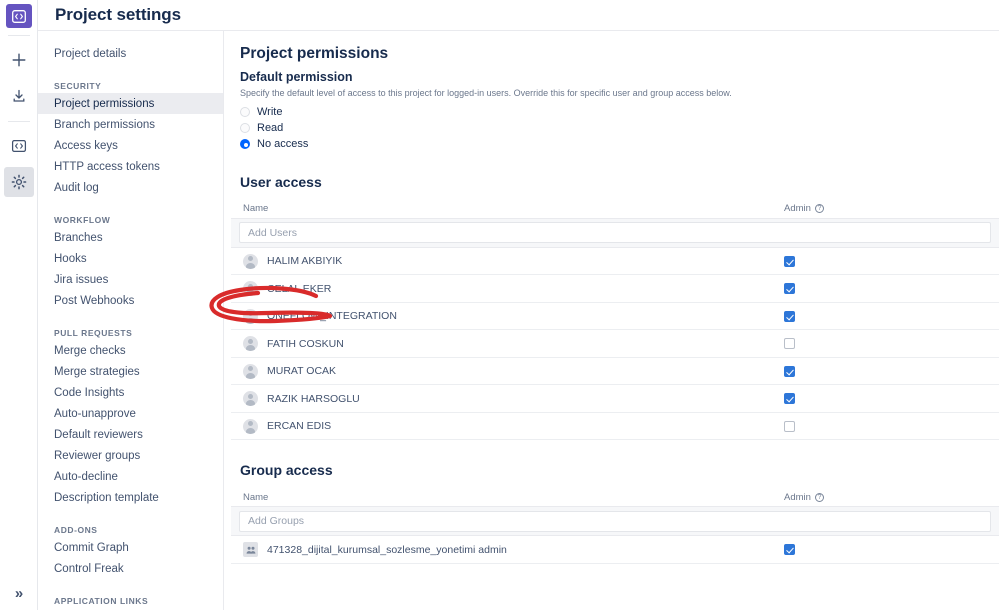  What do you see at coordinates (302, 371) in the screenshot?
I see `row-name-label: MURAT OCAK` at bounding box center [302, 371].